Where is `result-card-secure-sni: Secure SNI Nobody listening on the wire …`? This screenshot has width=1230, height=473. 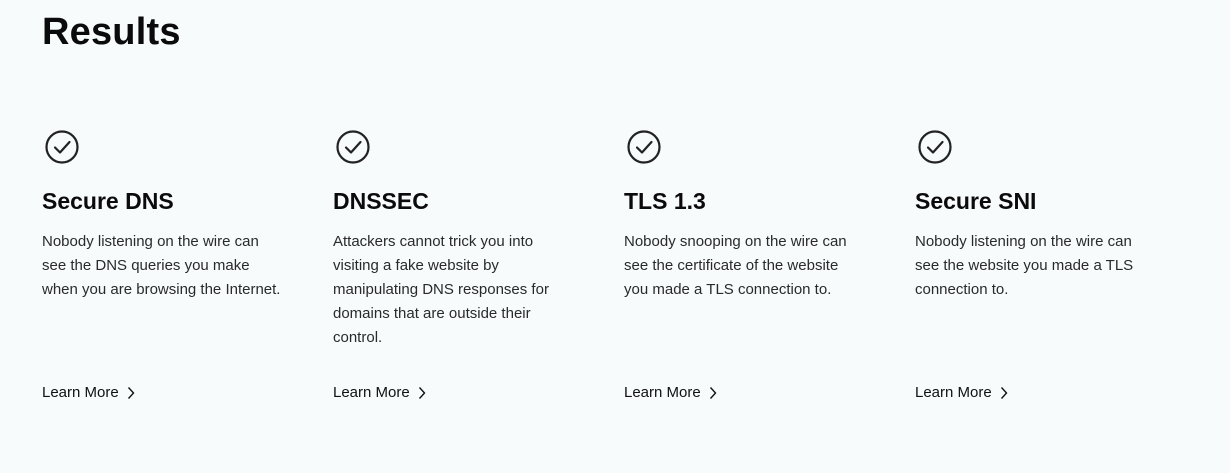 result-card-secure-sni: Secure SNI Nobody listening on the wire … is located at coordinates (1060, 274).